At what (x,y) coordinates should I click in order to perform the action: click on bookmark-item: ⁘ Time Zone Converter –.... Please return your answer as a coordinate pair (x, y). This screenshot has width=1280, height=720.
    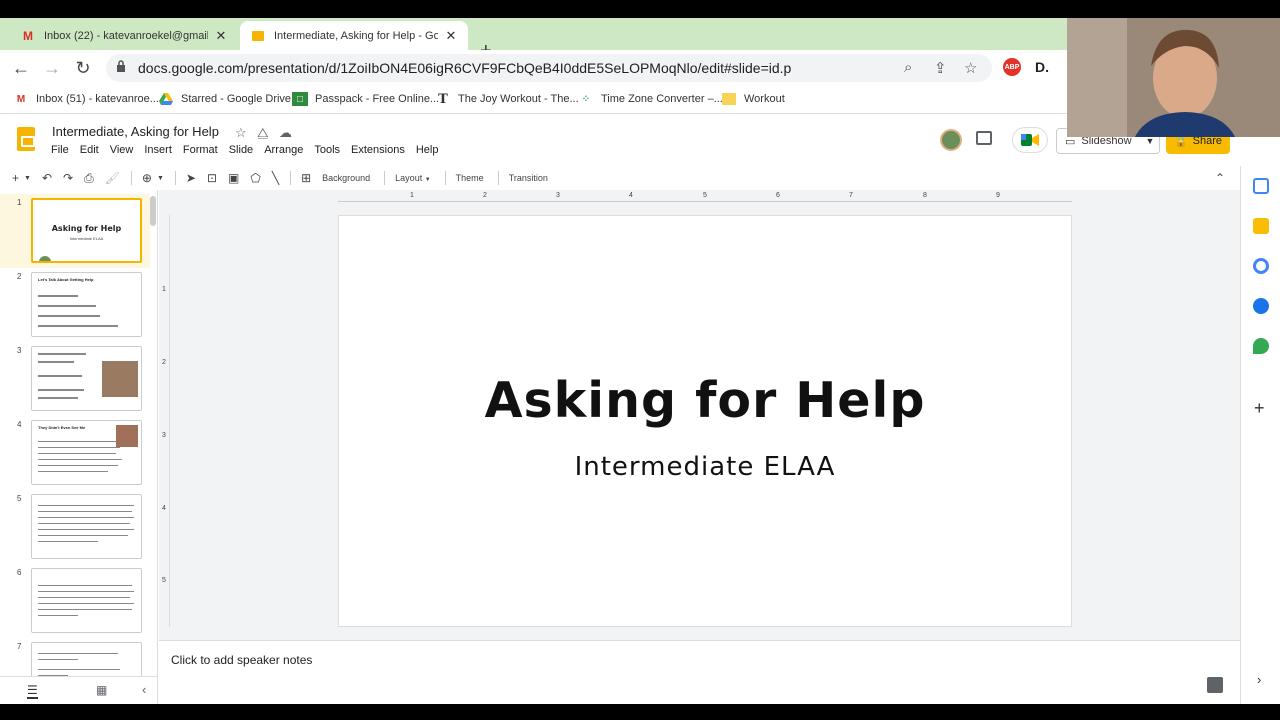
    Looking at the image, I should click on (650, 99).